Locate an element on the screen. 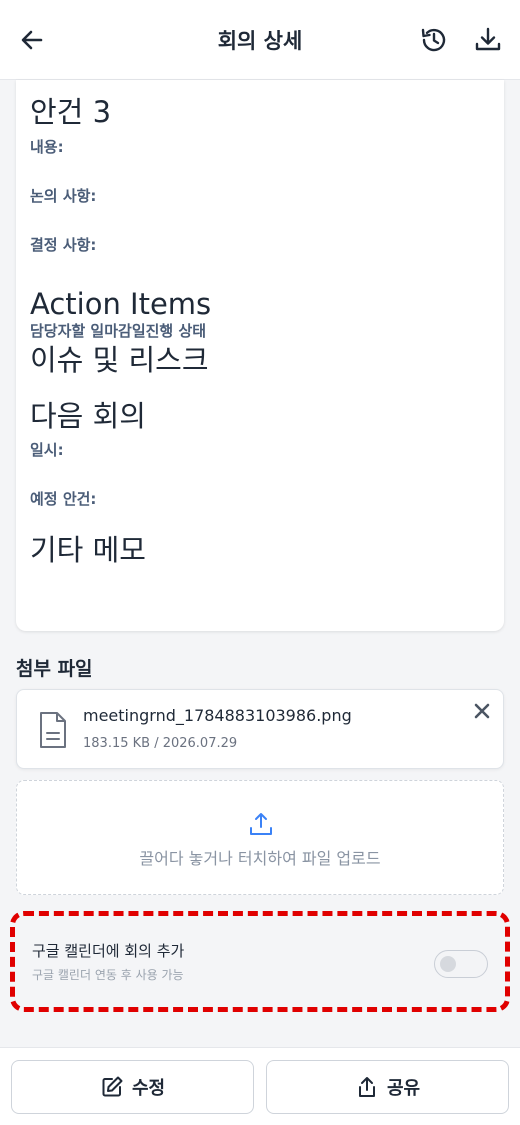 The height and width of the screenshot is (1125, 520). edit-button: 수정 is located at coordinates (132, 1087).